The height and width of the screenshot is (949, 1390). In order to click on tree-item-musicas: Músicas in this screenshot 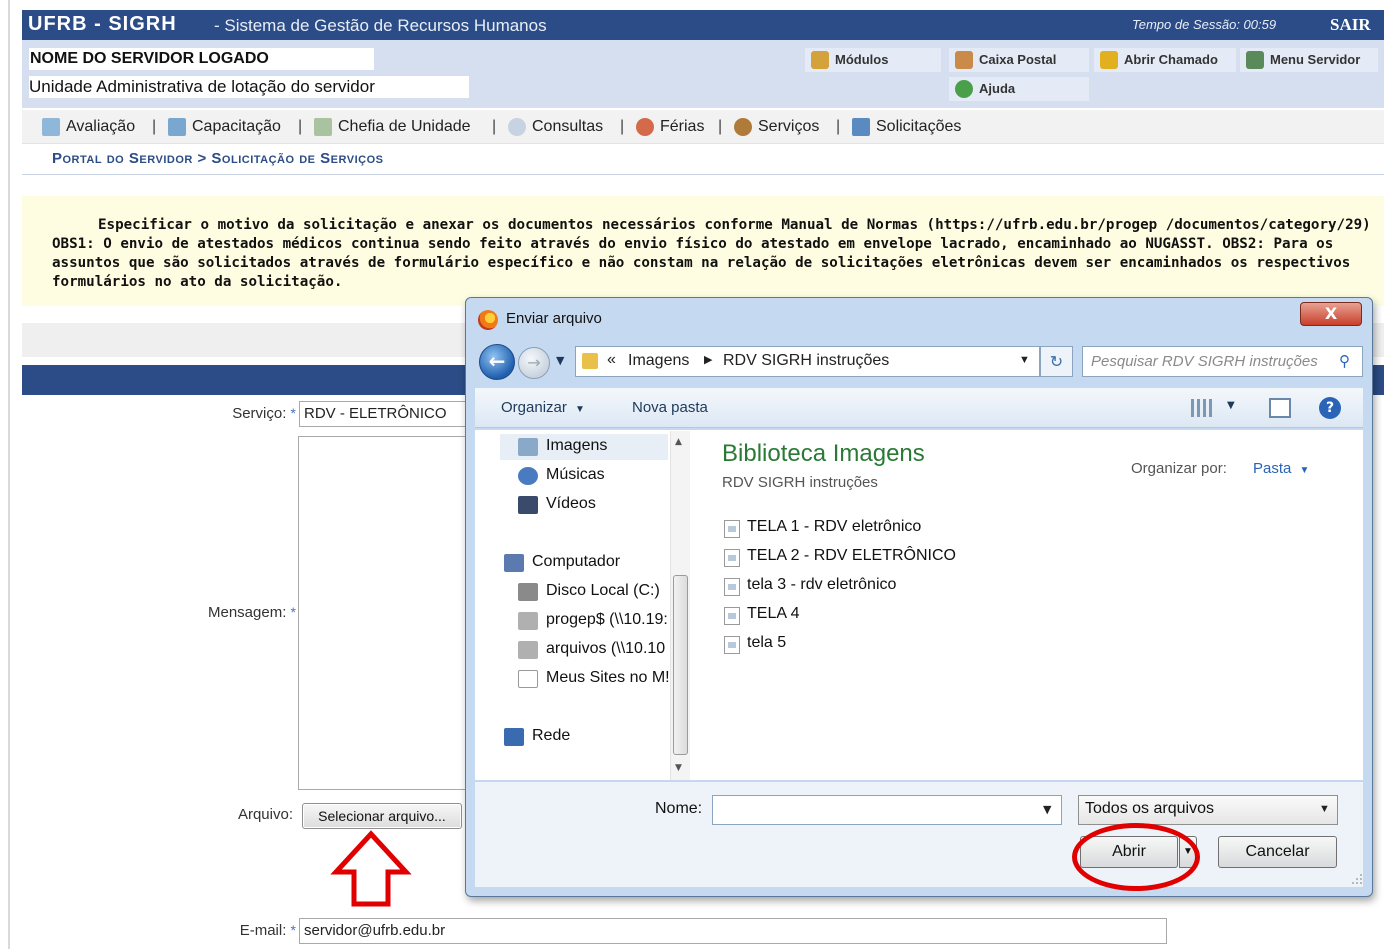, I will do `click(561, 475)`.